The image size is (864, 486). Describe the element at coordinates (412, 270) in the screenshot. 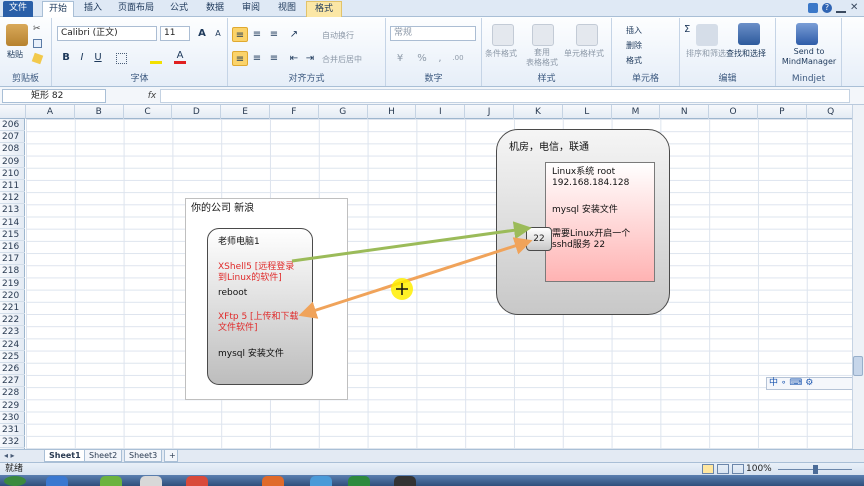

I see `arrows-layer` at that location.